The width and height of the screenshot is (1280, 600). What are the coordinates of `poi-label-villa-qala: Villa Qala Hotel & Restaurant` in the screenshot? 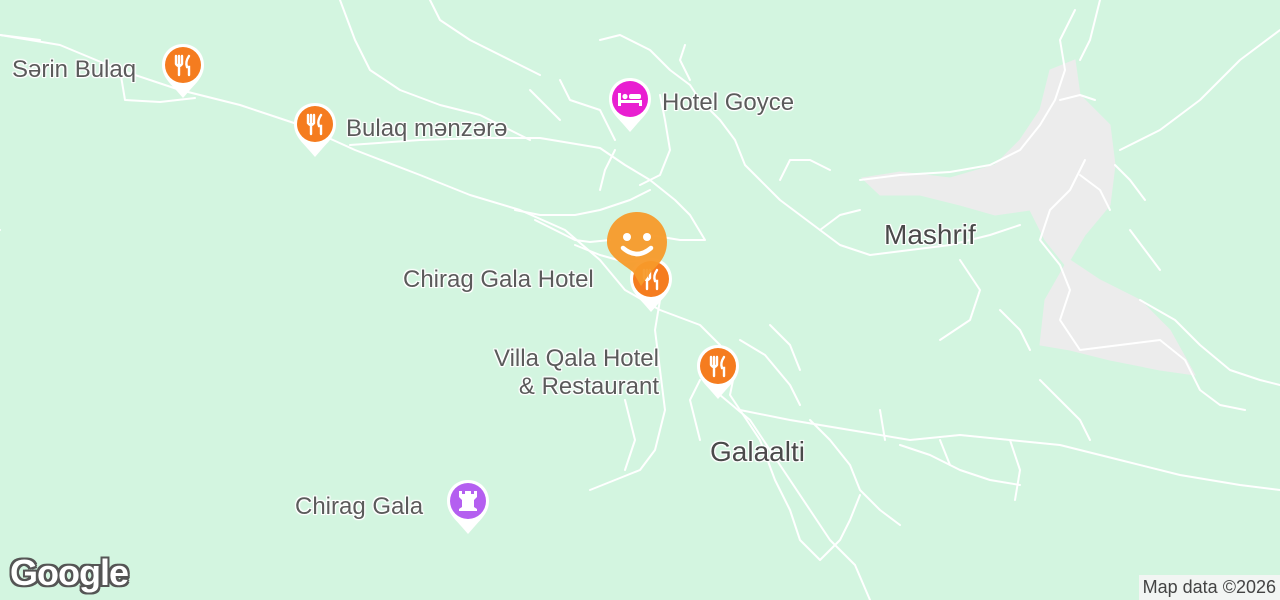 It's located at (576, 373).